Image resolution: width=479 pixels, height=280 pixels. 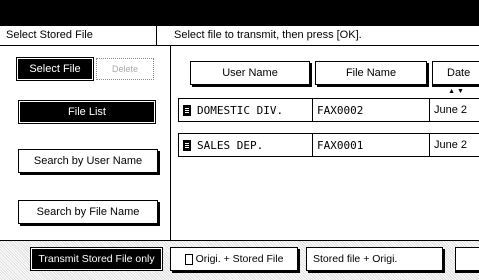 I want to click on file-list-label: File List, so click(x=87, y=112).